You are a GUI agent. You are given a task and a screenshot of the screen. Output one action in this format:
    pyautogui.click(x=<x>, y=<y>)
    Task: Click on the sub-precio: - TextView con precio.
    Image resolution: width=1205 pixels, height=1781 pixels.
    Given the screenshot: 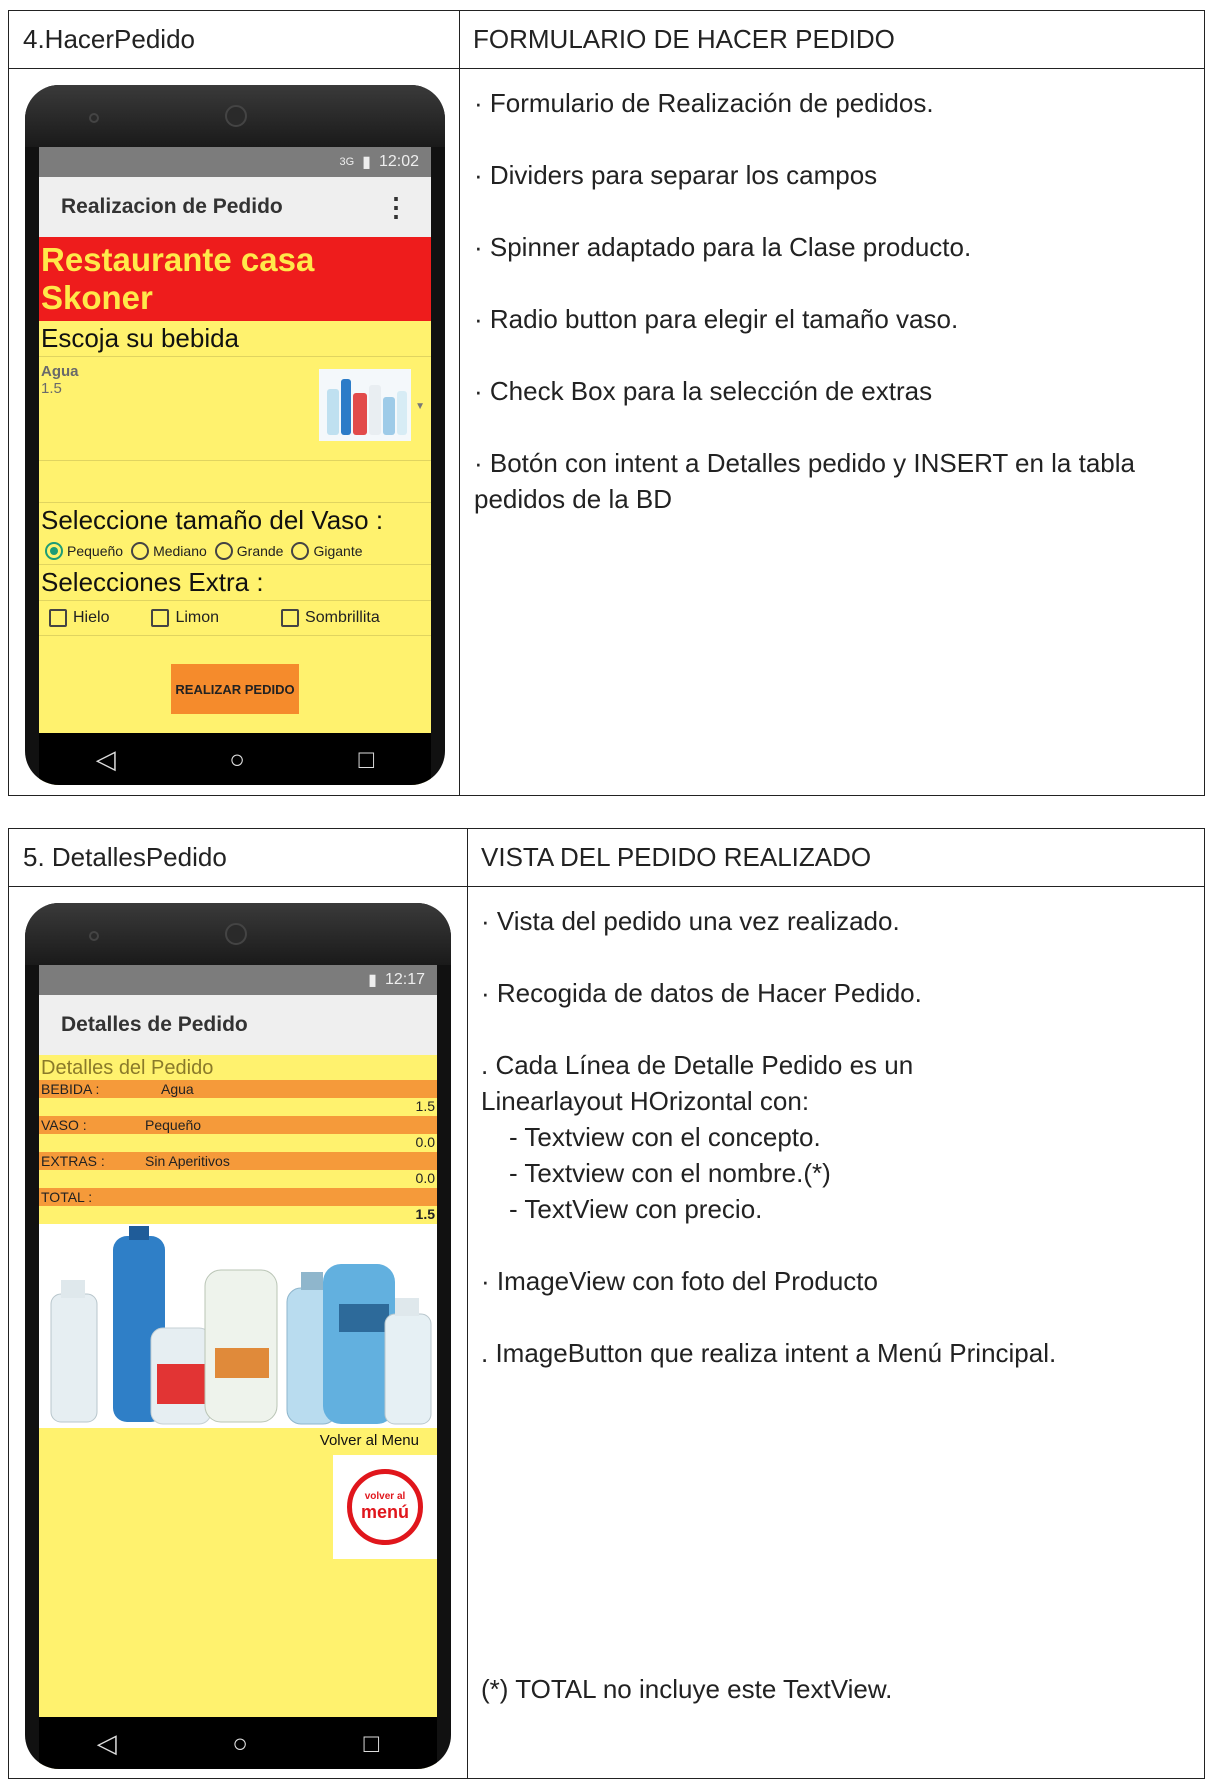 What is the action you would take?
    pyautogui.click(x=636, y=1209)
    